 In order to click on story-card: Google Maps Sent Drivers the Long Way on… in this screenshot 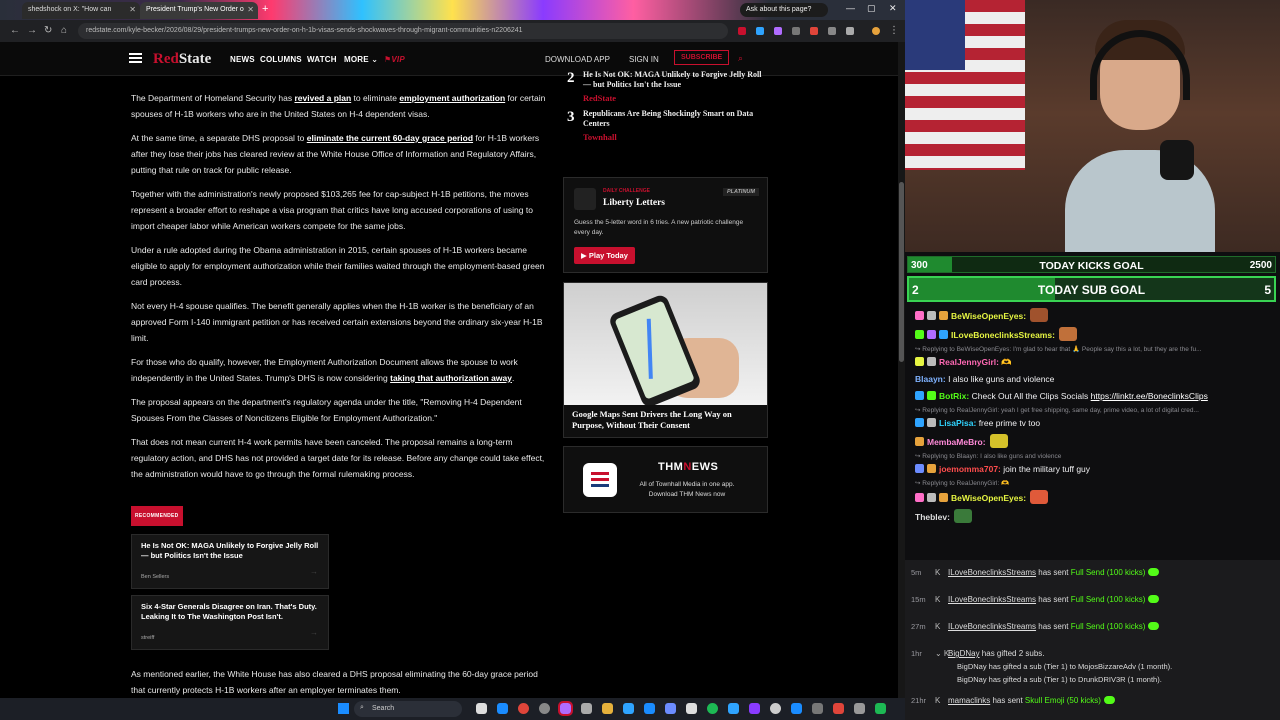, I will do `click(665, 360)`.